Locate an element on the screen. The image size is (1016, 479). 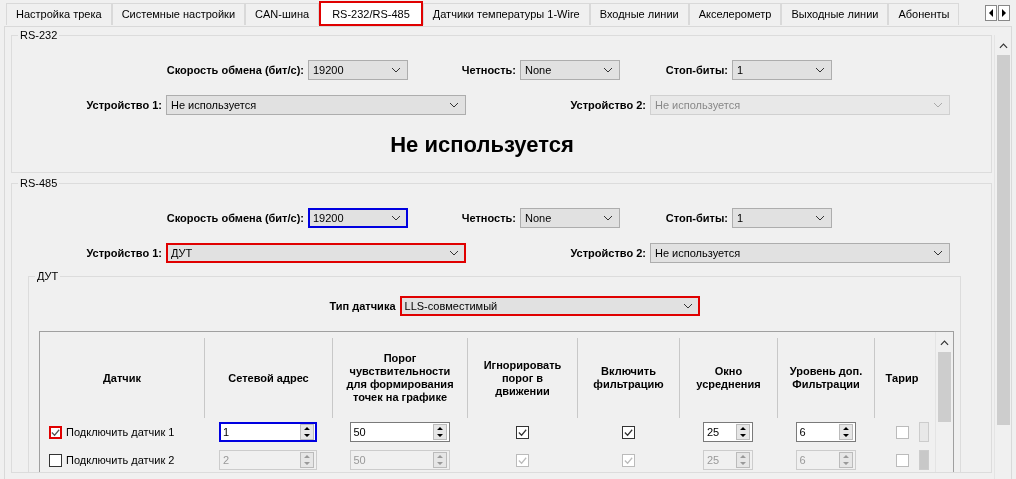
tab: Настройка трека is located at coordinates (59, 14).